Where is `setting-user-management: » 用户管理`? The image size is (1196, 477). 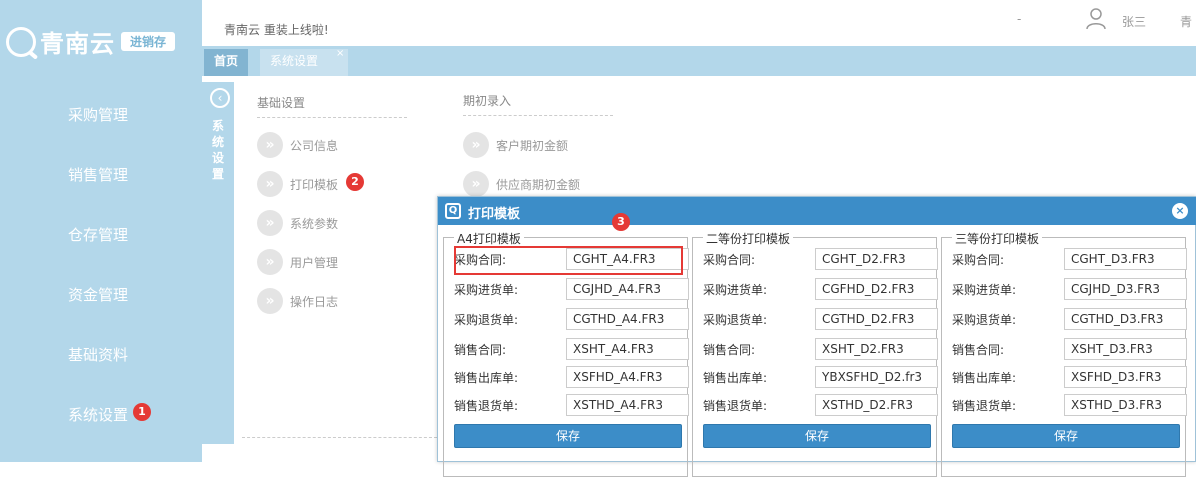
setting-user-management: » 用户管理 is located at coordinates (297, 262).